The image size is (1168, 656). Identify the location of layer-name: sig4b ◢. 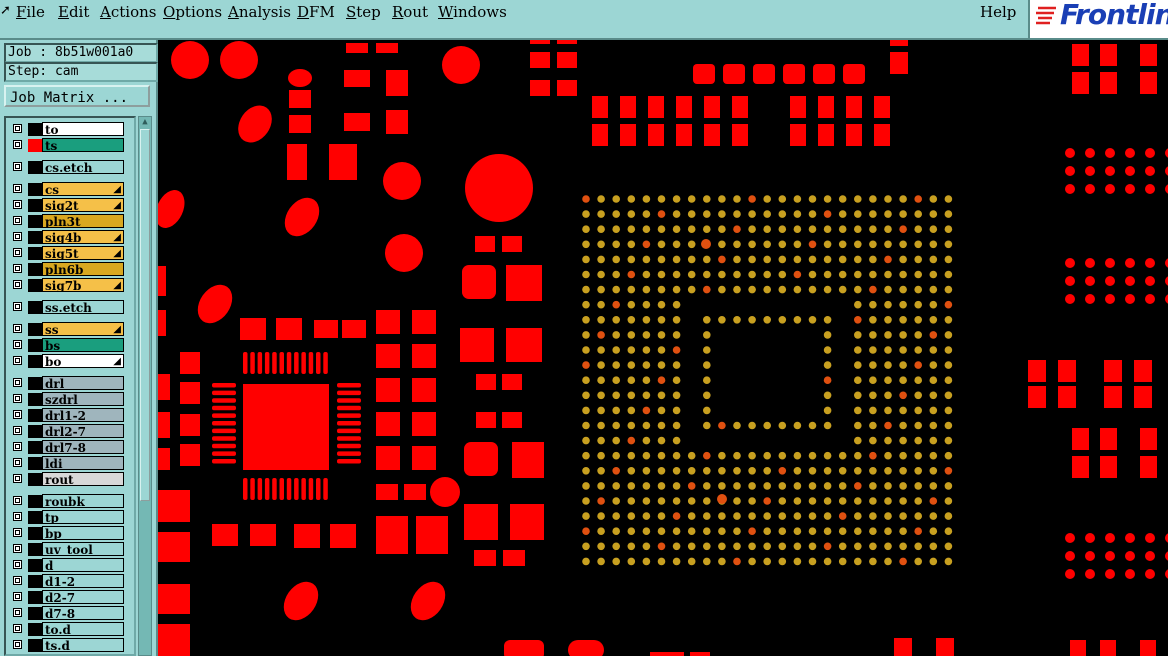
(83, 237).